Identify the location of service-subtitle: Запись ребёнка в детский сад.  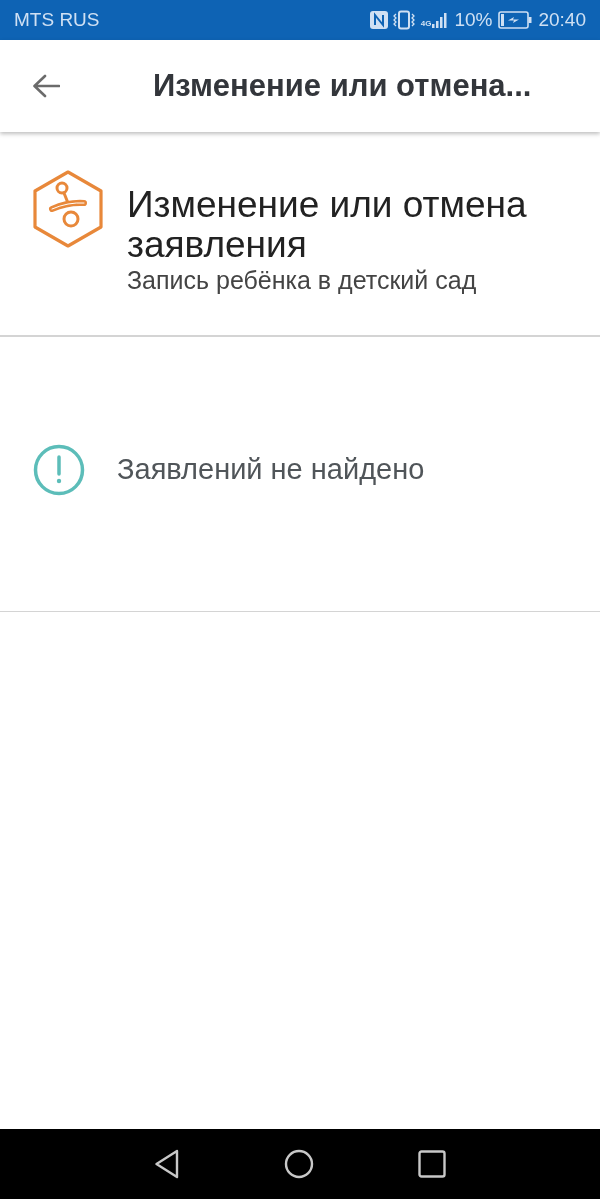
(302, 280).